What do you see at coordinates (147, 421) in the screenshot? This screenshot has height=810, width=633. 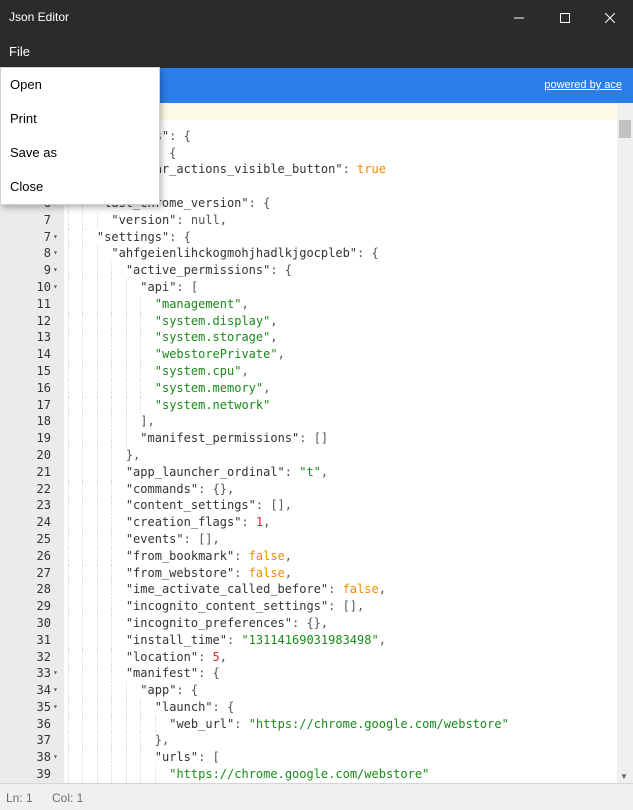 I see `code-text: ],` at bounding box center [147, 421].